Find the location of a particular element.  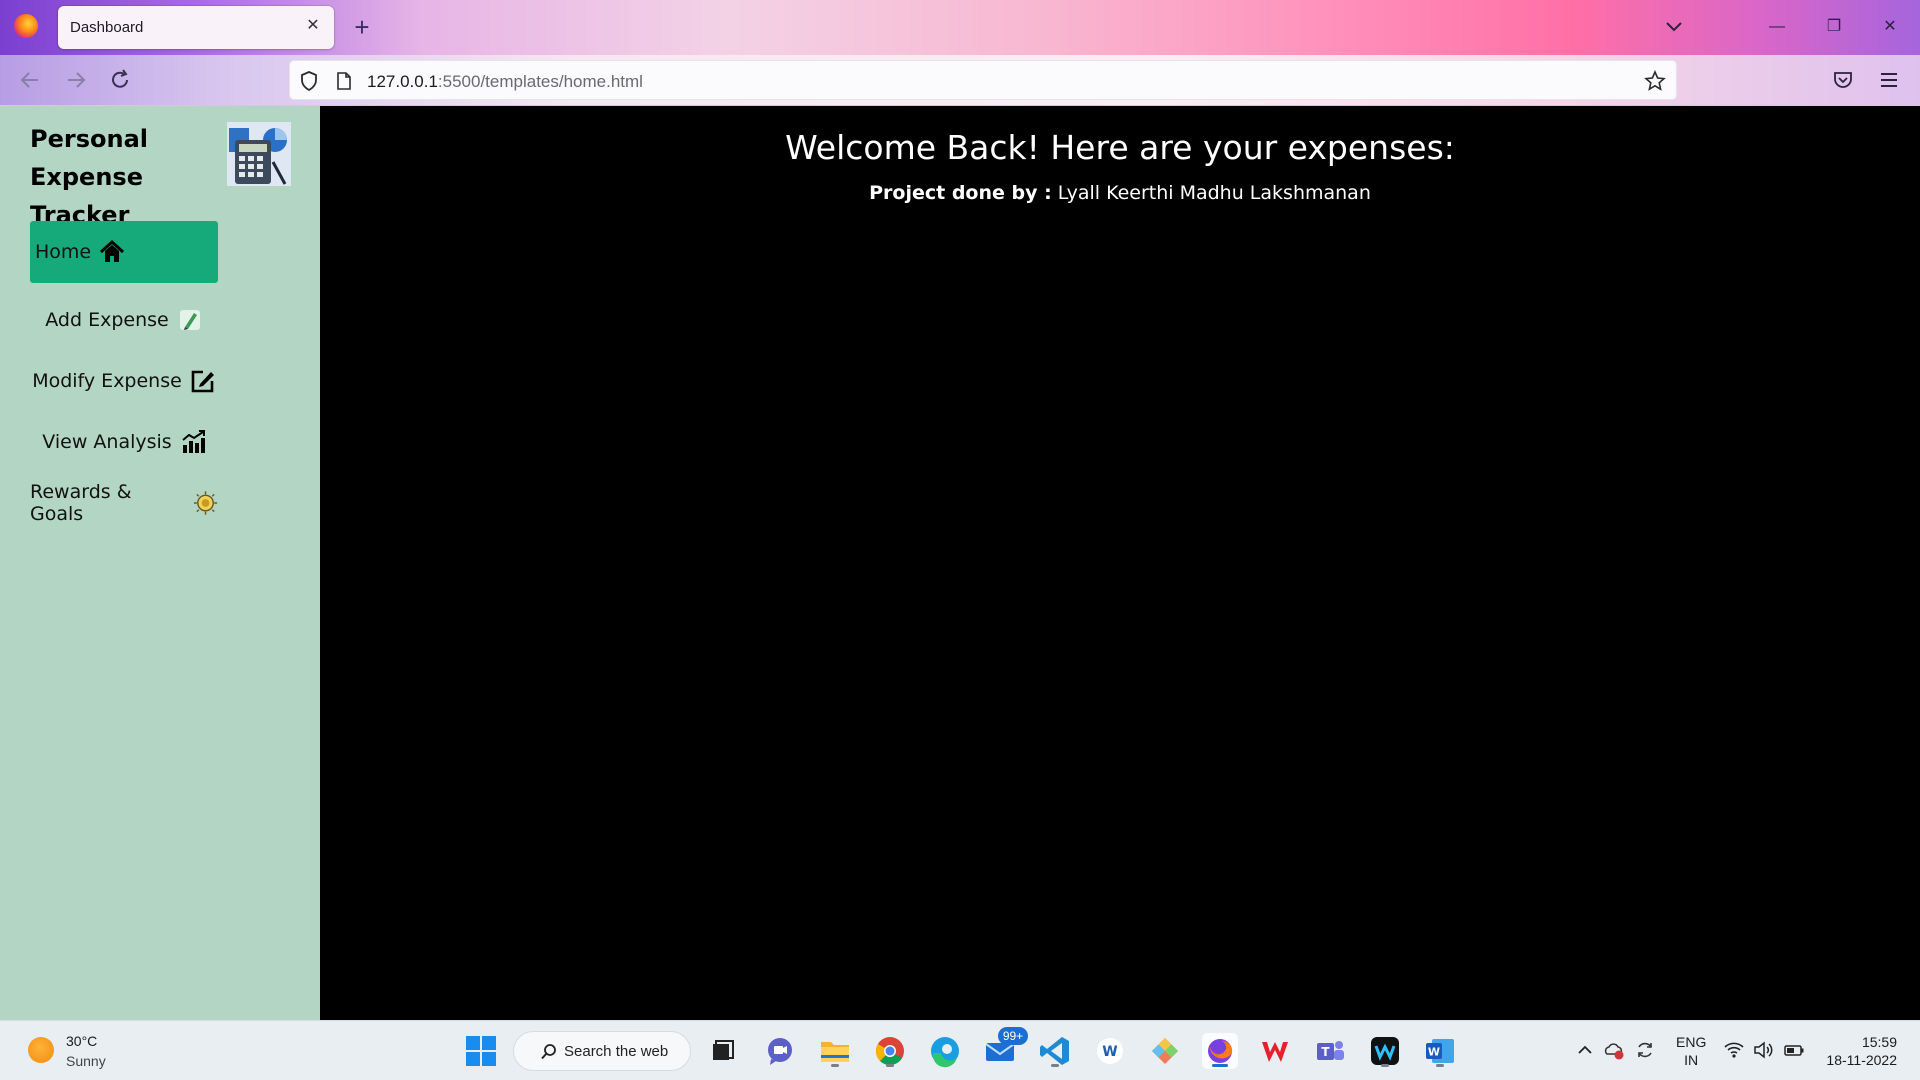

edit-icon is located at coordinates (202, 381).